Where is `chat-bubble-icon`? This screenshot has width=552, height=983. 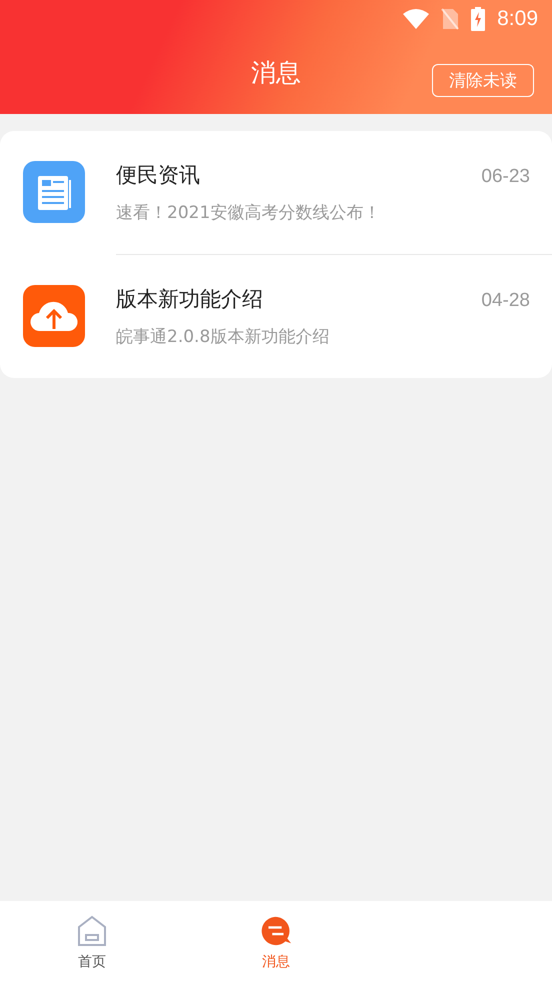
chat-bubble-icon is located at coordinates (276, 931).